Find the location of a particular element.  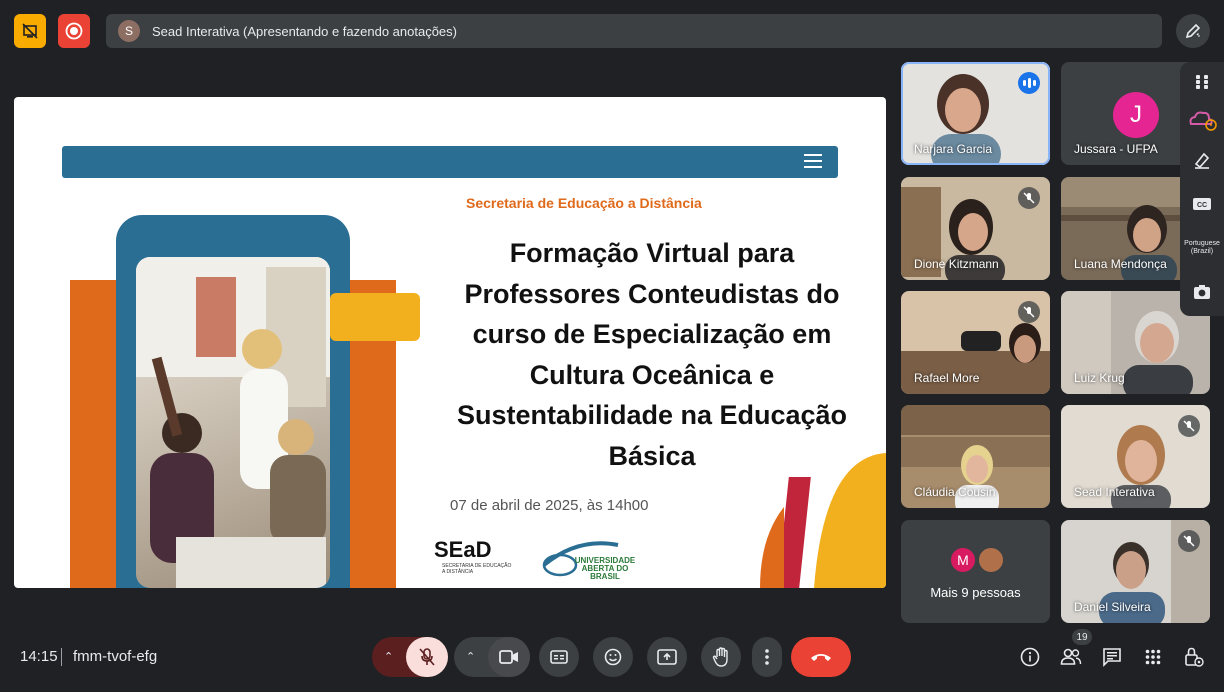

participant-avatar: J is located at coordinates (1136, 115).